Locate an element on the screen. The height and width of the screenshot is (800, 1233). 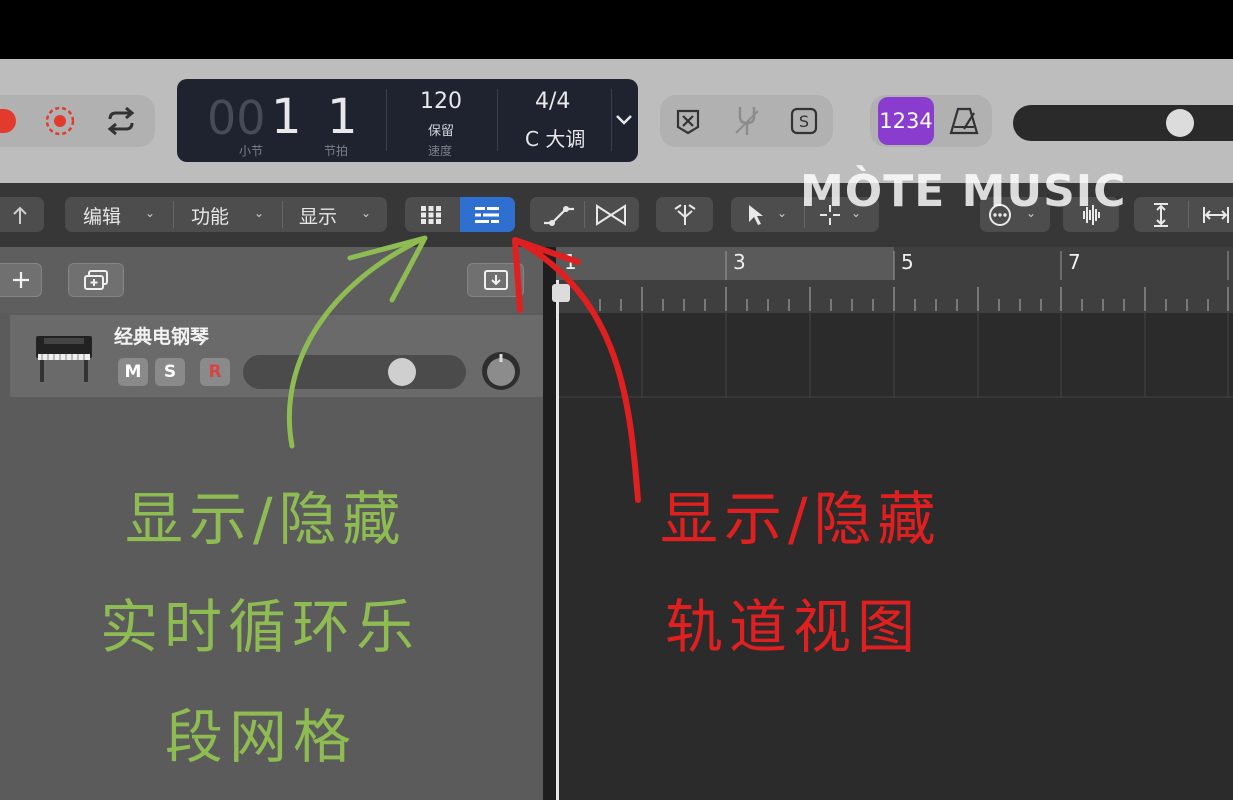
annotation-arrows is located at coordinates (463, 369).